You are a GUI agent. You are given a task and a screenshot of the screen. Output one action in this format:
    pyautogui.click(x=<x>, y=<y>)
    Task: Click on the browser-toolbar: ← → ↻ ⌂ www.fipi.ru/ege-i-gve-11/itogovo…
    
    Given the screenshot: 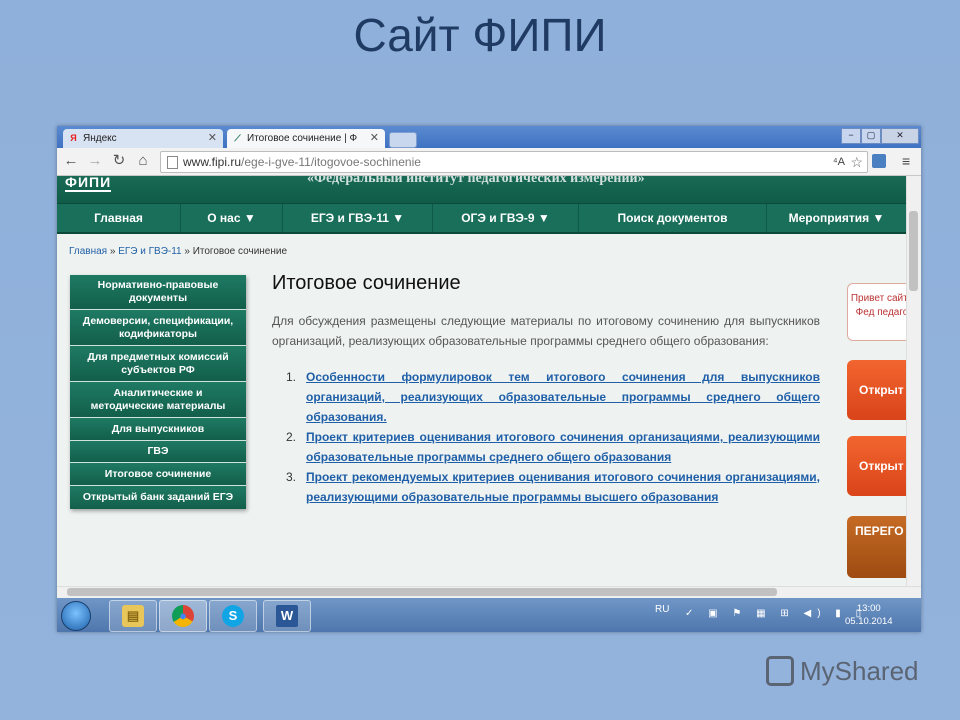 What is the action you would take?
    pyautogui.click(x=489, y=162)
    